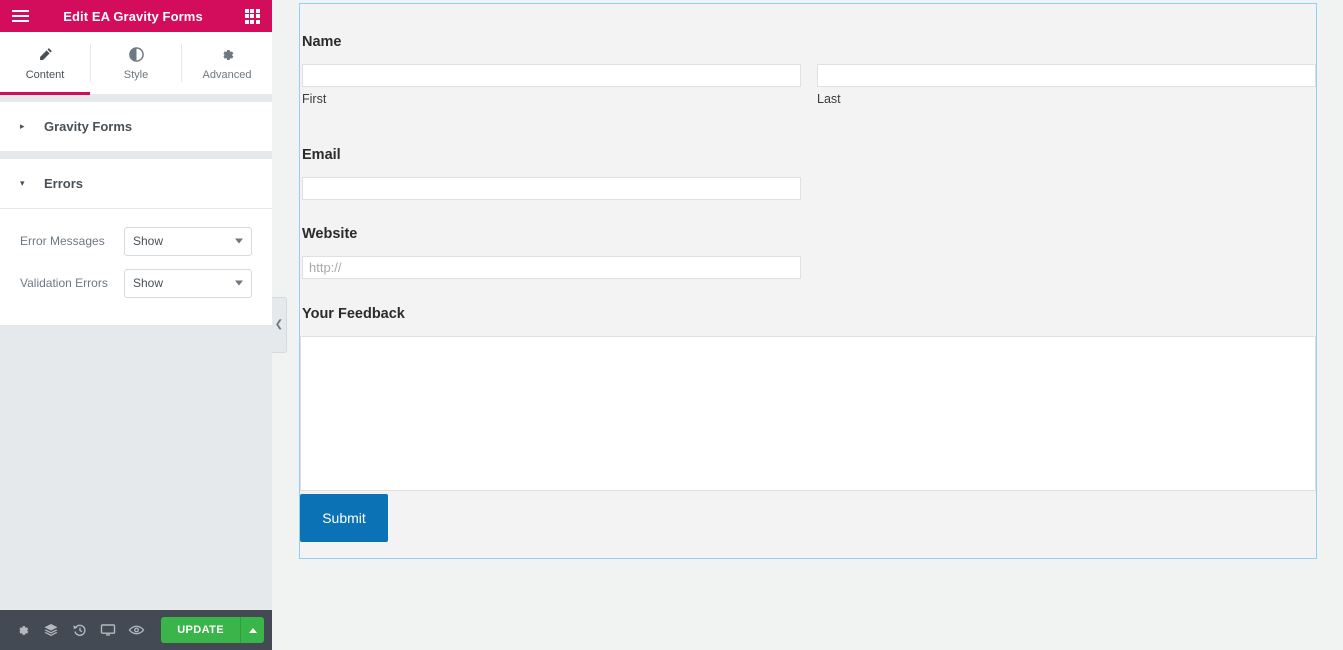  I want to click on website-field-wrap, so click(551, 267).